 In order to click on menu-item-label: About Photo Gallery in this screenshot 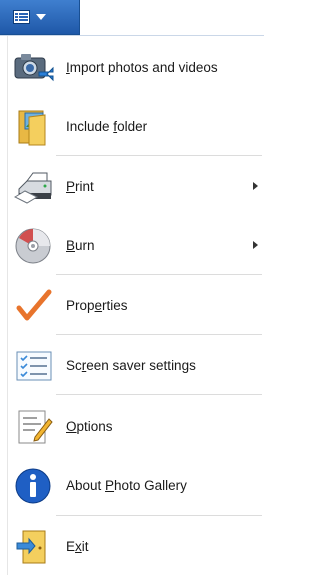, I will do `click(126, 485)`.